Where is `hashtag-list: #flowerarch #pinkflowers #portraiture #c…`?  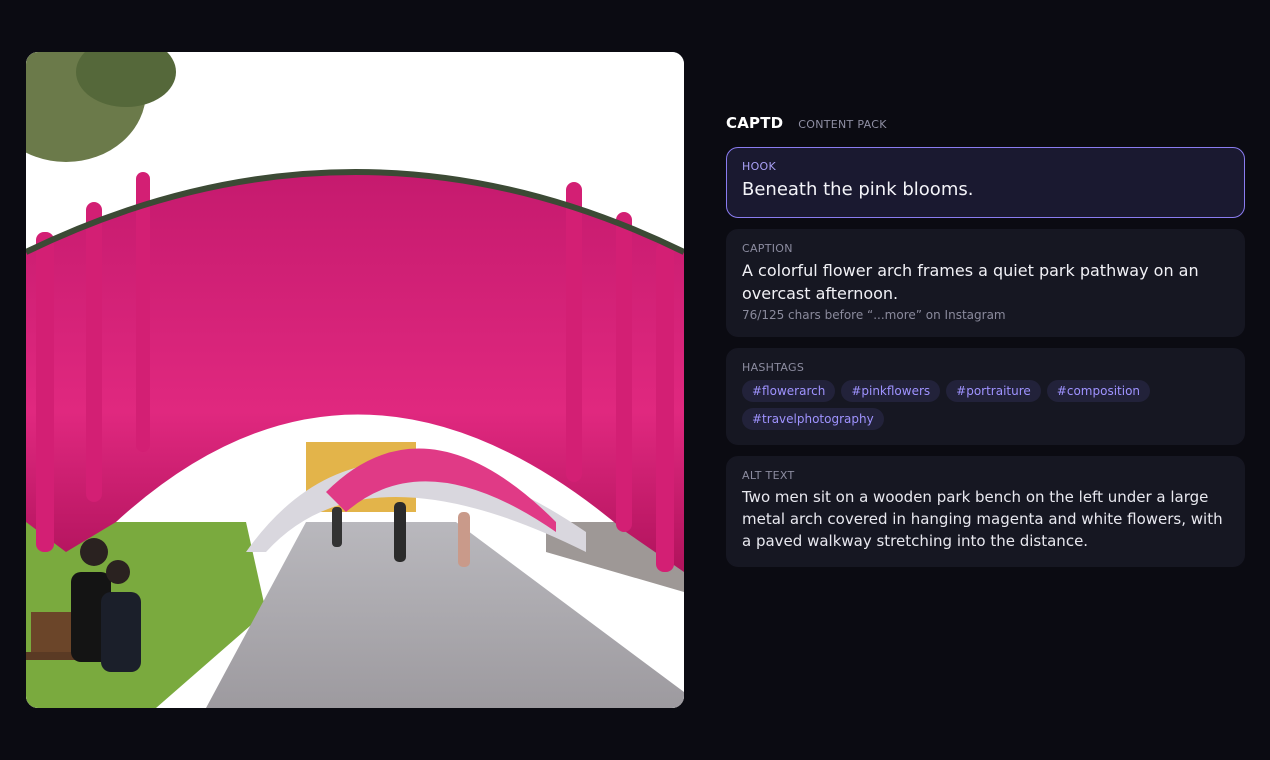 hashtag-list: #flowerarch #pinkflowers #portraiture #c… is located at coordinates (985, 405).